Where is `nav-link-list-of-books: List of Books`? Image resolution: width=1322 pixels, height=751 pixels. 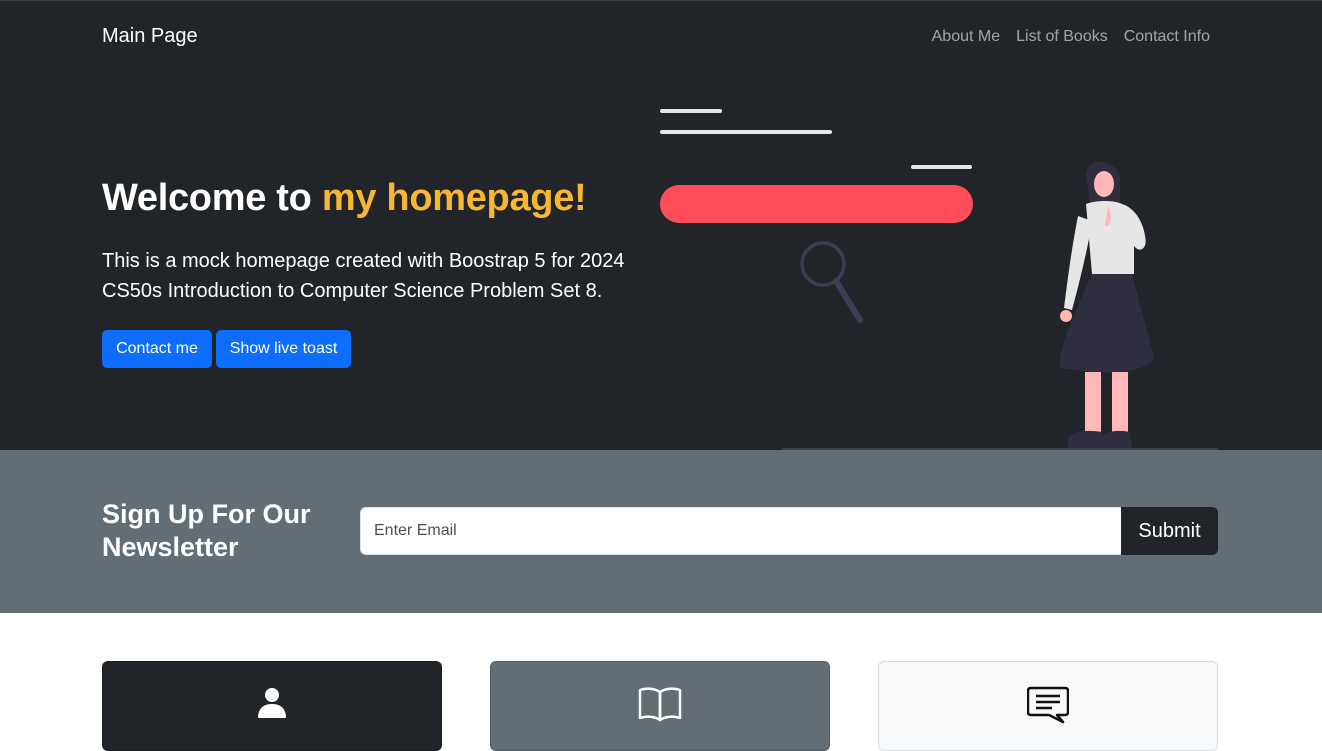
nav-link-list-of-books: List of Books is located at coordinates (1062, 37).